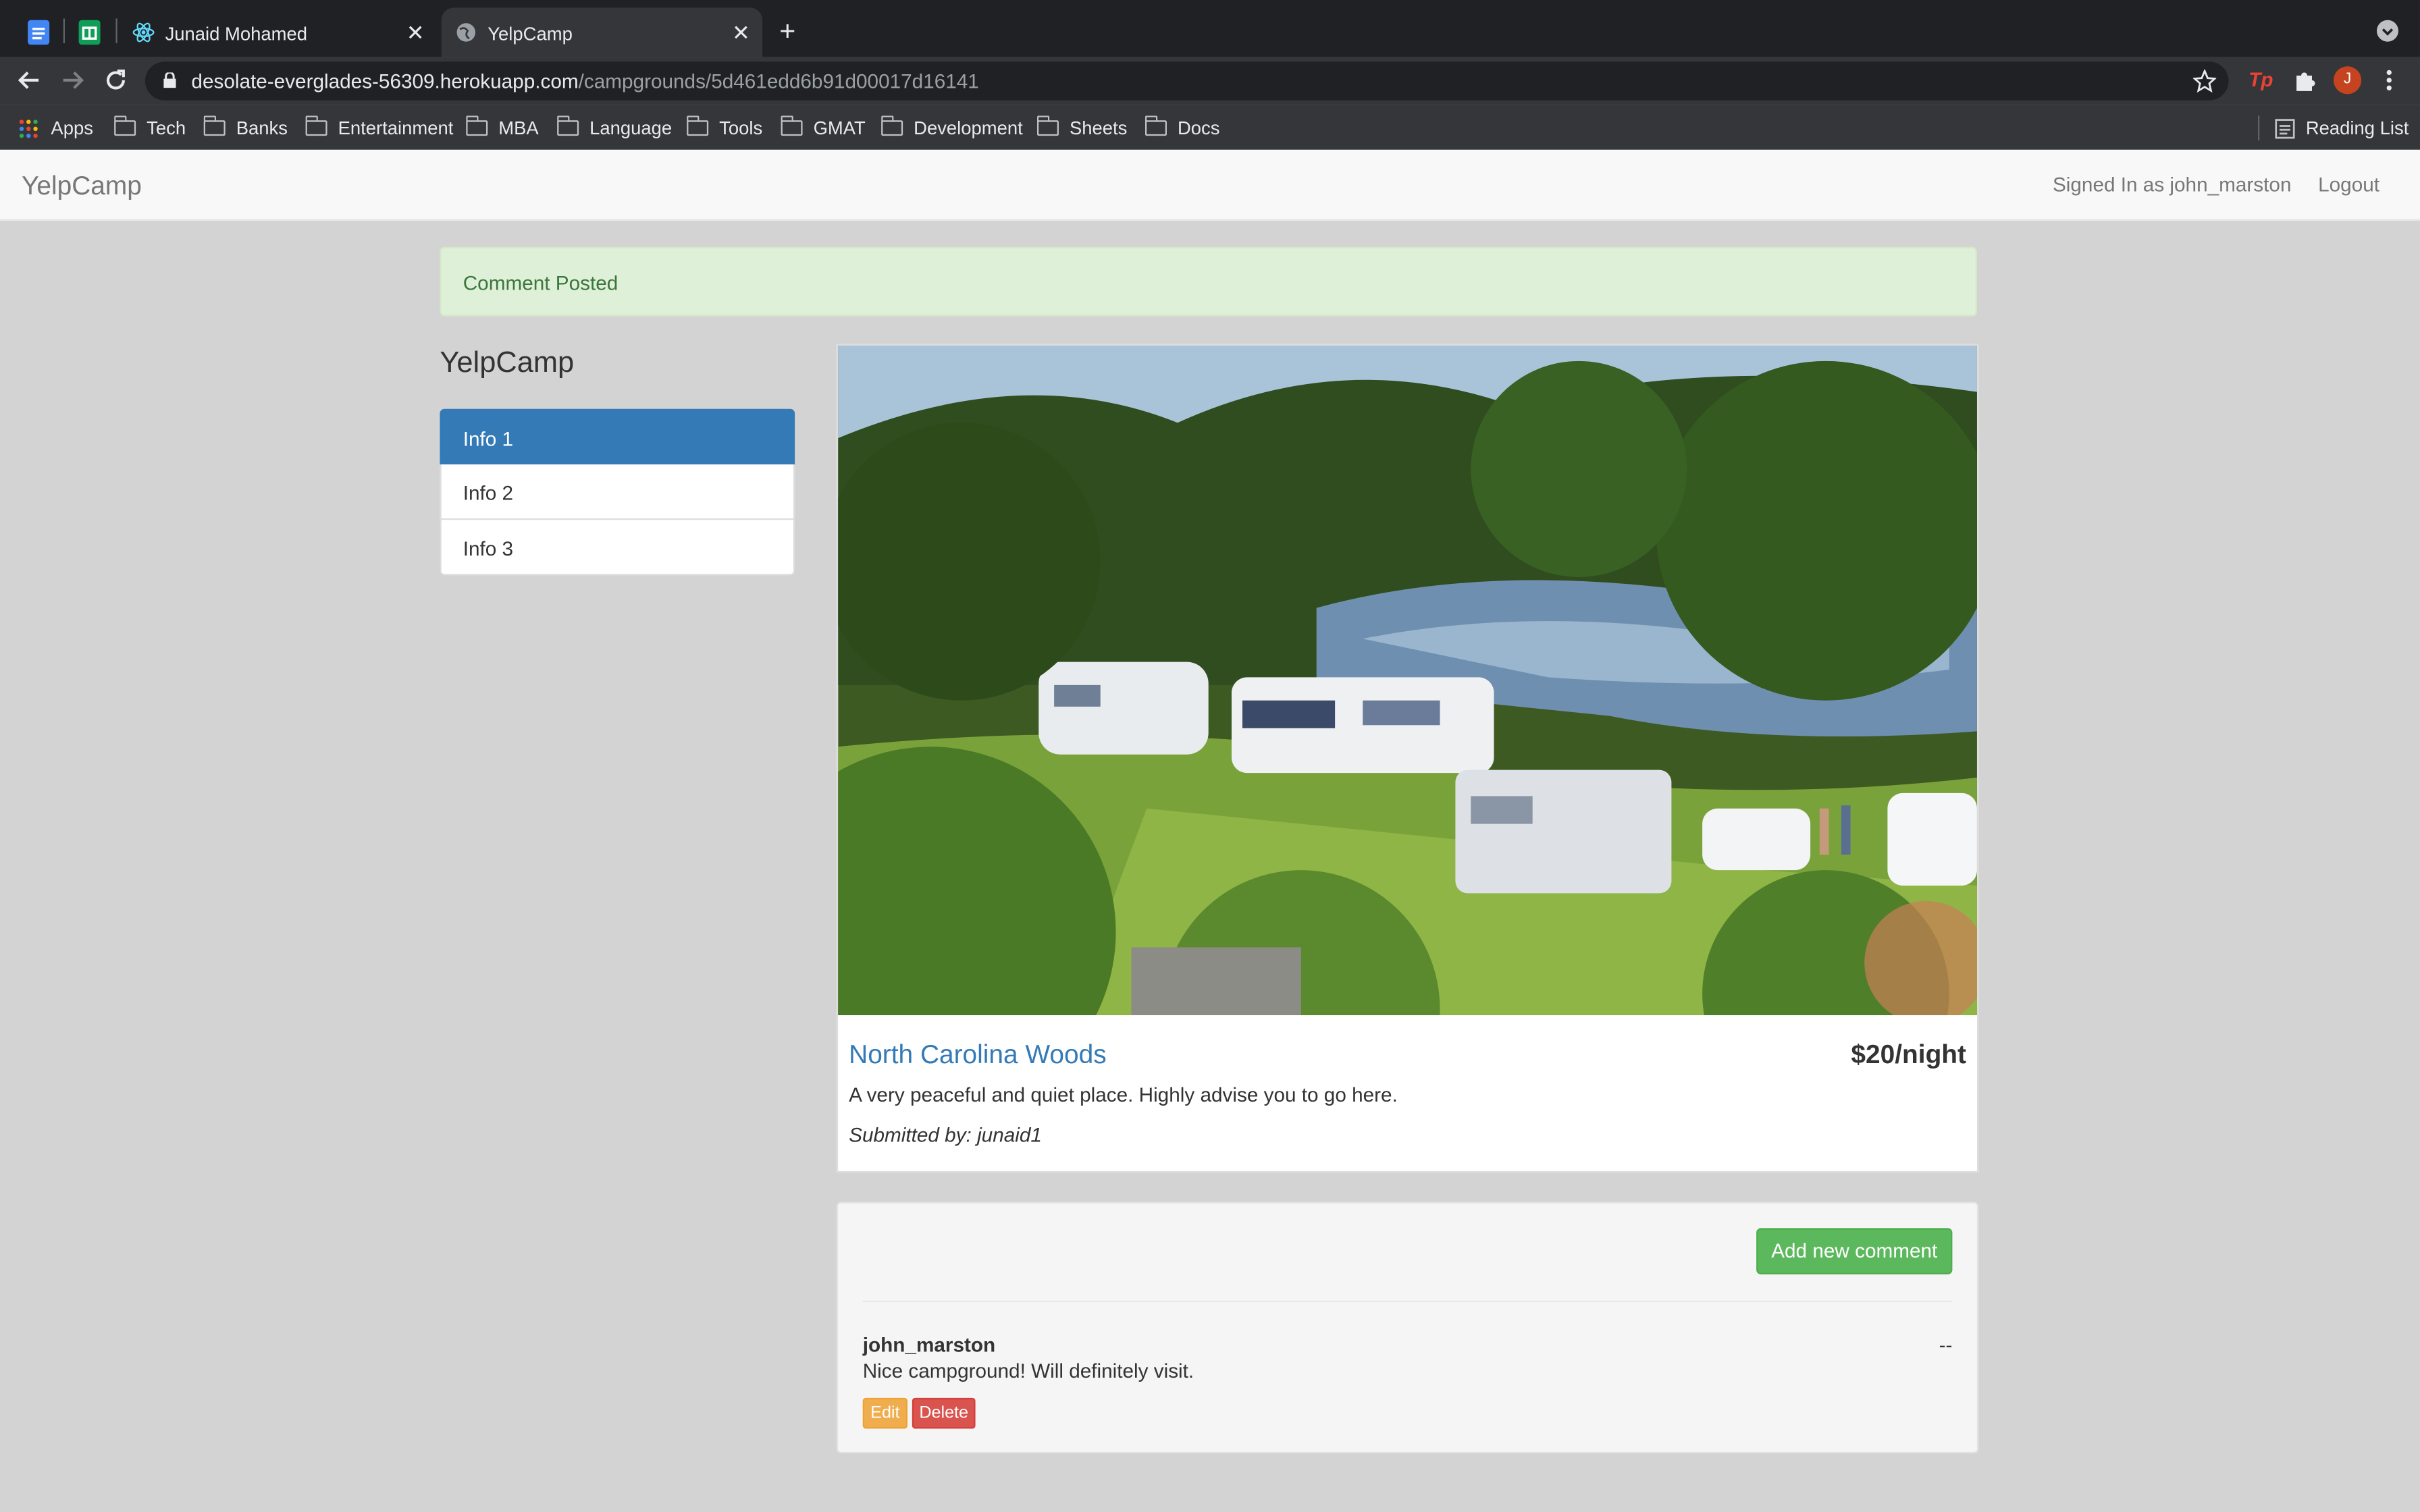  What do you see at coordinates (379, 128) in the screenshot?
I see `bookmark-folder-entertainment: Entertainment` at bounding box center [379, 128].